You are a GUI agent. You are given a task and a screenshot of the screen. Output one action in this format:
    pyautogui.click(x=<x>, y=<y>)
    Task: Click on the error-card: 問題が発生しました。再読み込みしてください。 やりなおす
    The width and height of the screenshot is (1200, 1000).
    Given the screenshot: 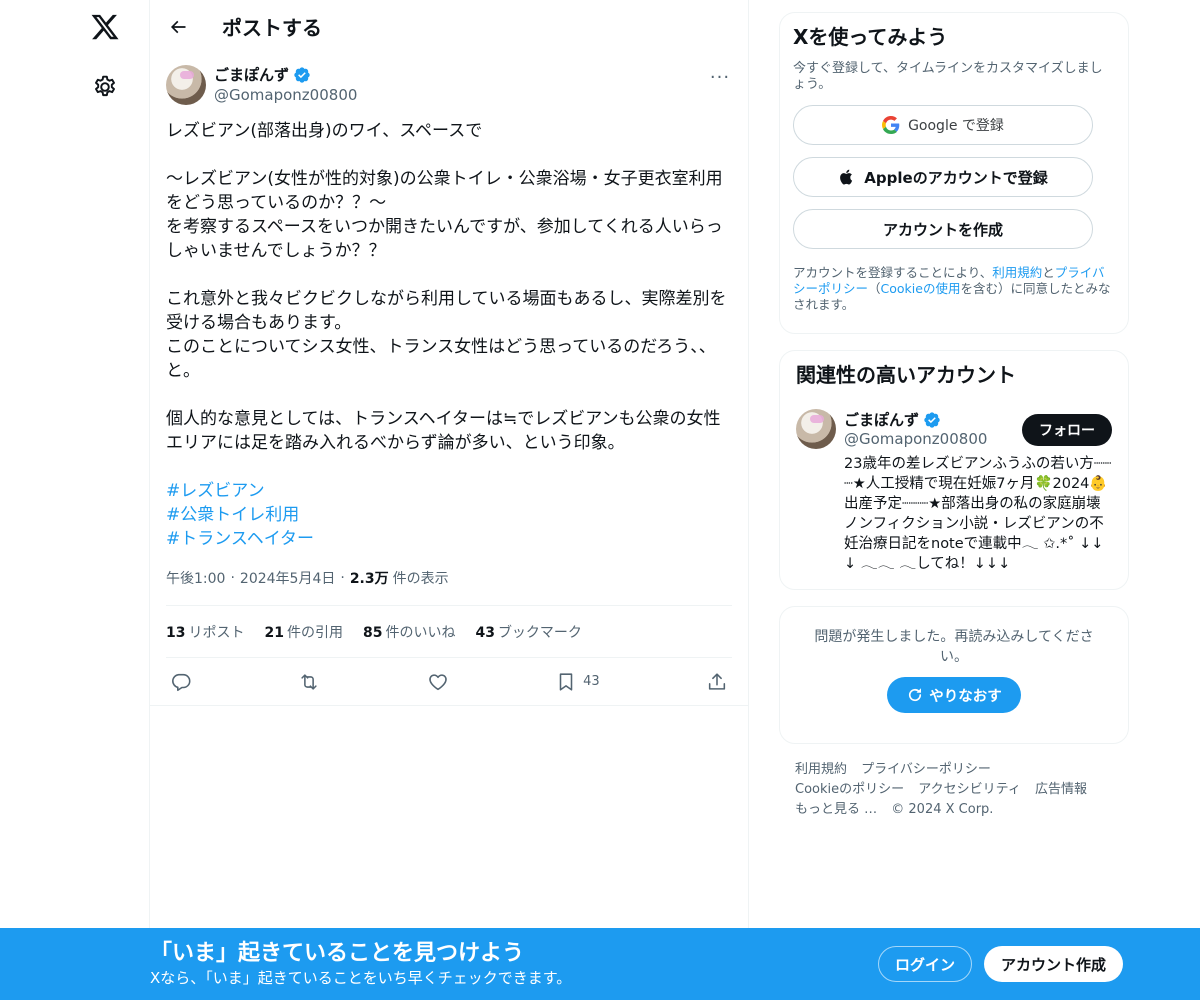 What is the action you would take?
    pyautogui.click(x=954, y=675)
    